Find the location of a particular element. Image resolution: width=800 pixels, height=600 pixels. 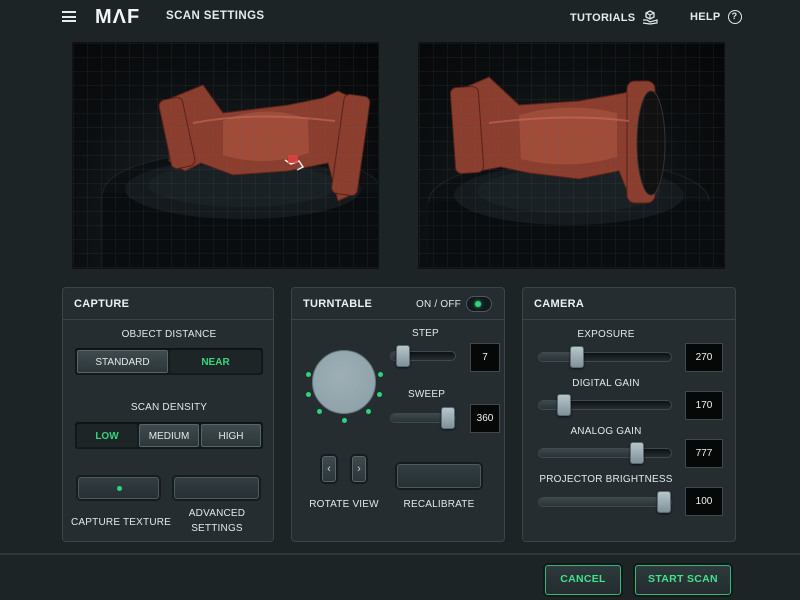

object-distance-segment: STANDARD NEAR is located at coordinates (169, 361).